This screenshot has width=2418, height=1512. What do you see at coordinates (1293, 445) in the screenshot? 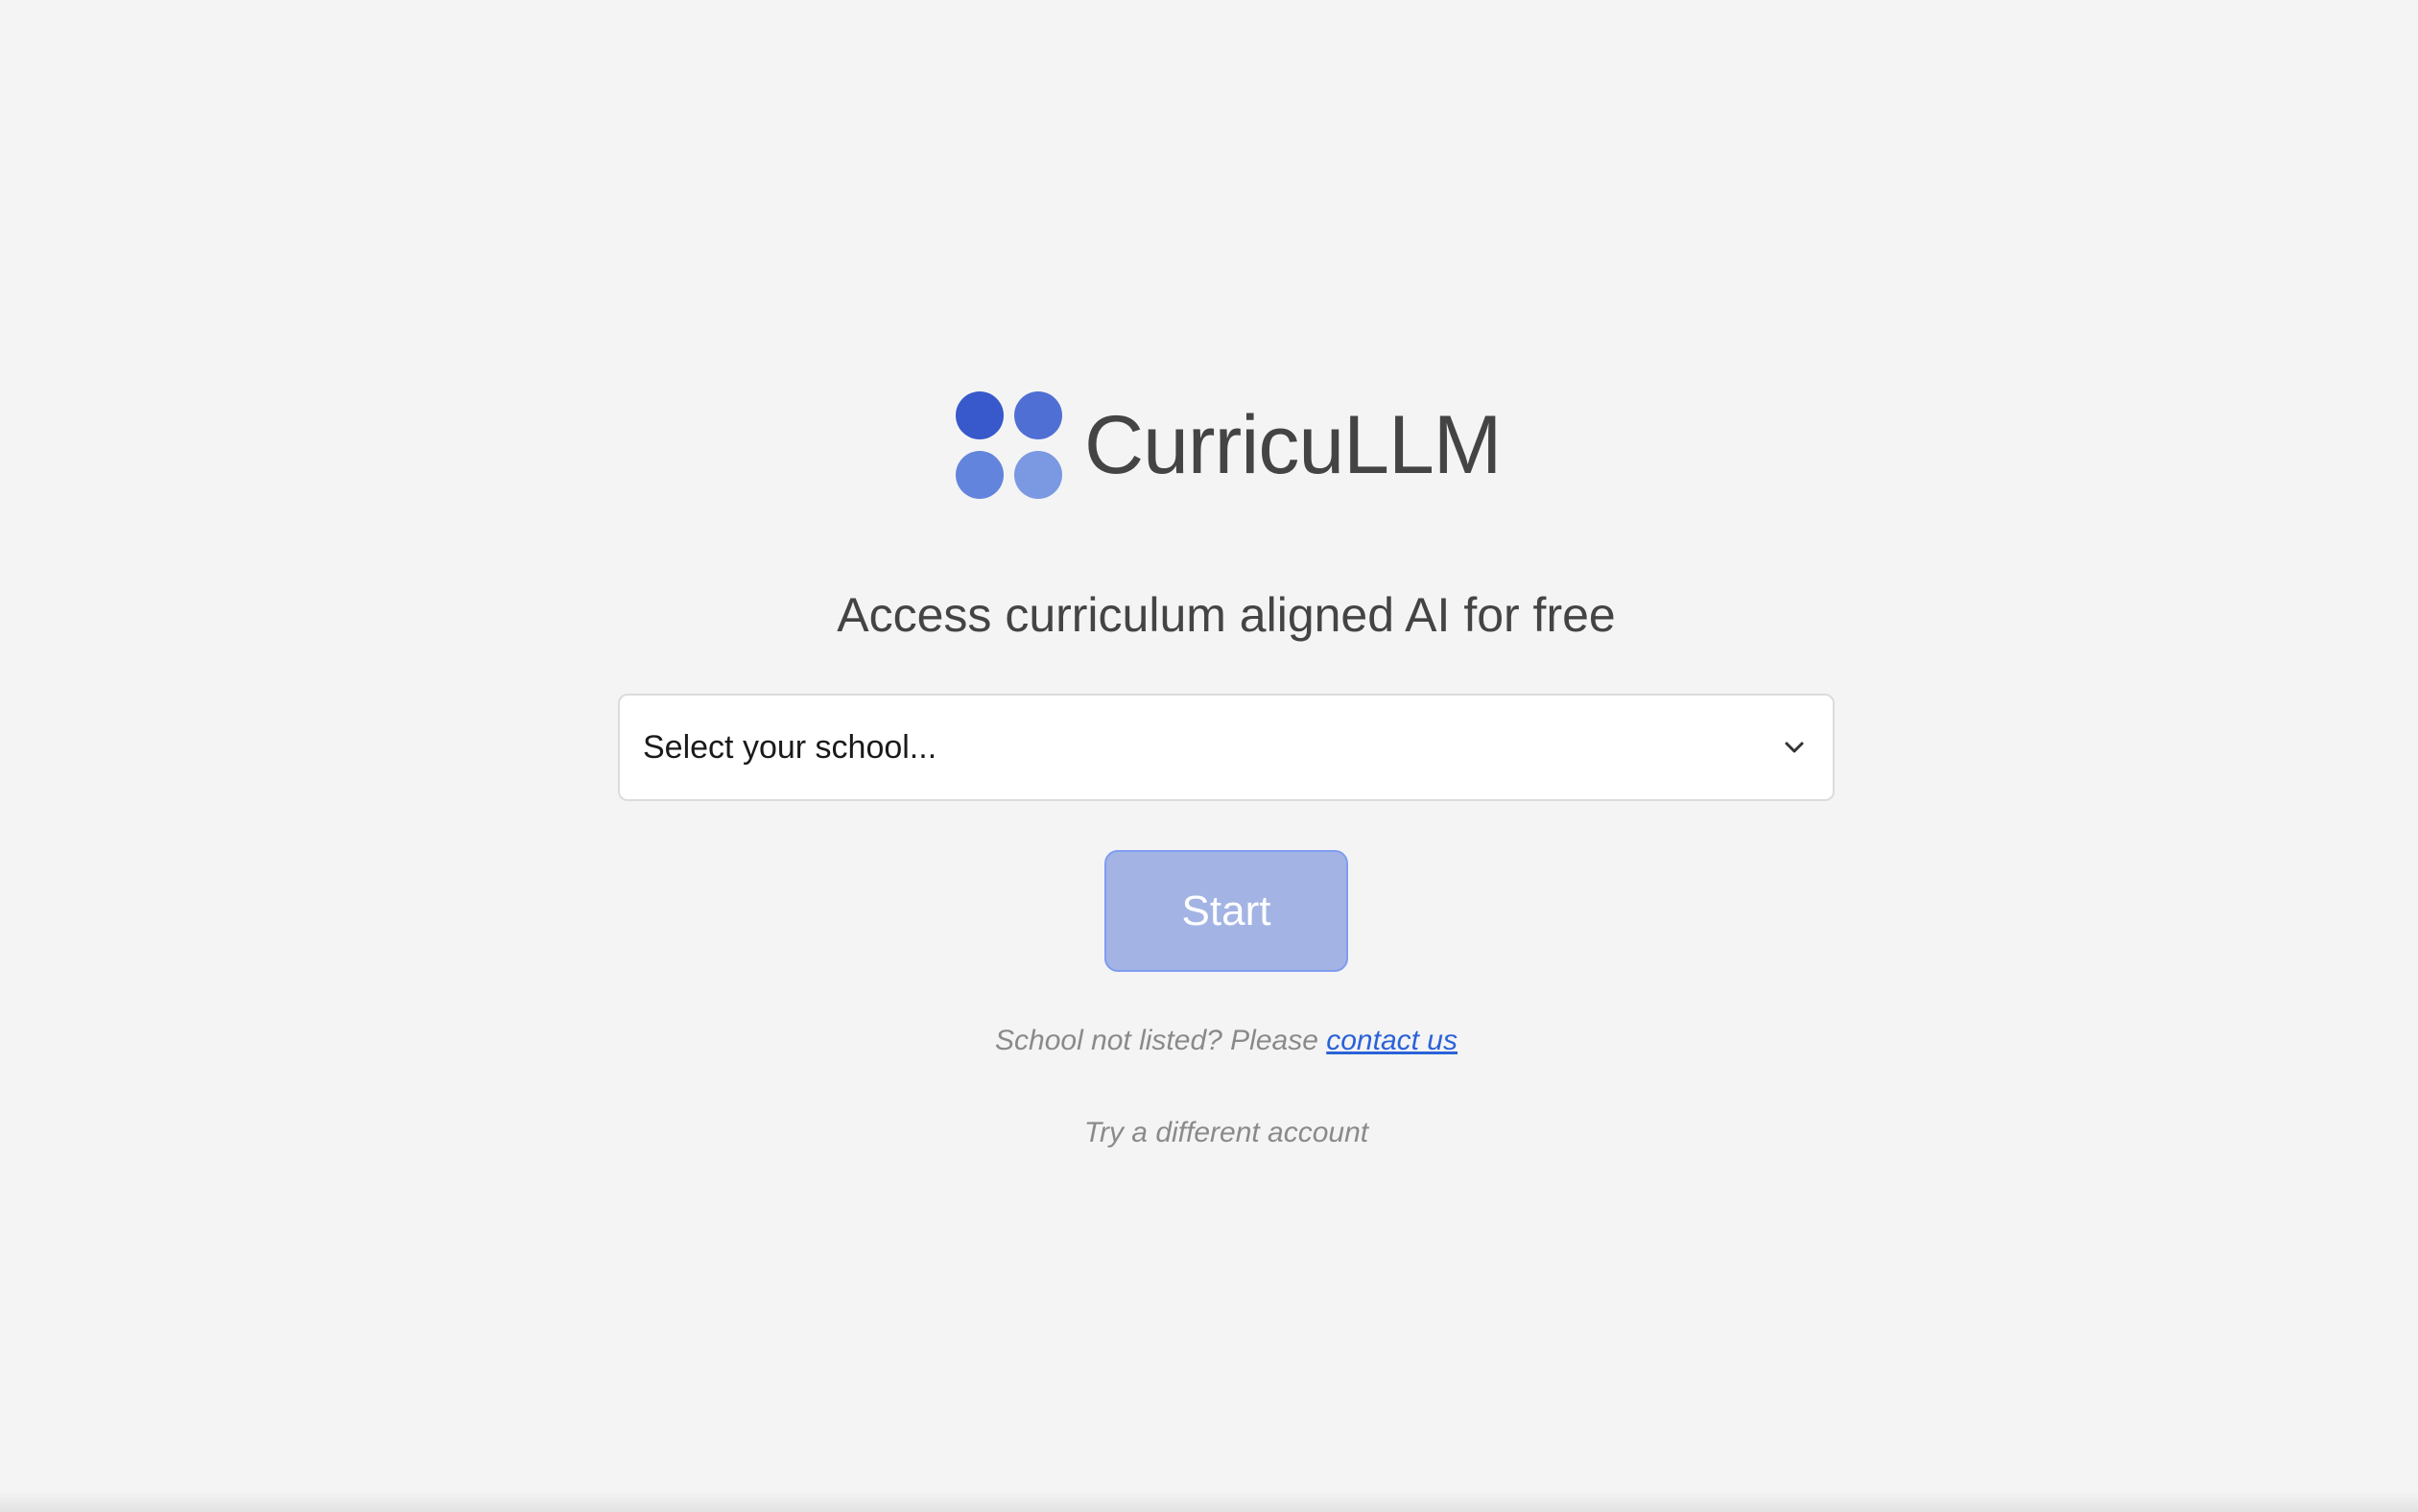
I see `brand-name: CurricuLLM` at bounding box center [1293, 445].